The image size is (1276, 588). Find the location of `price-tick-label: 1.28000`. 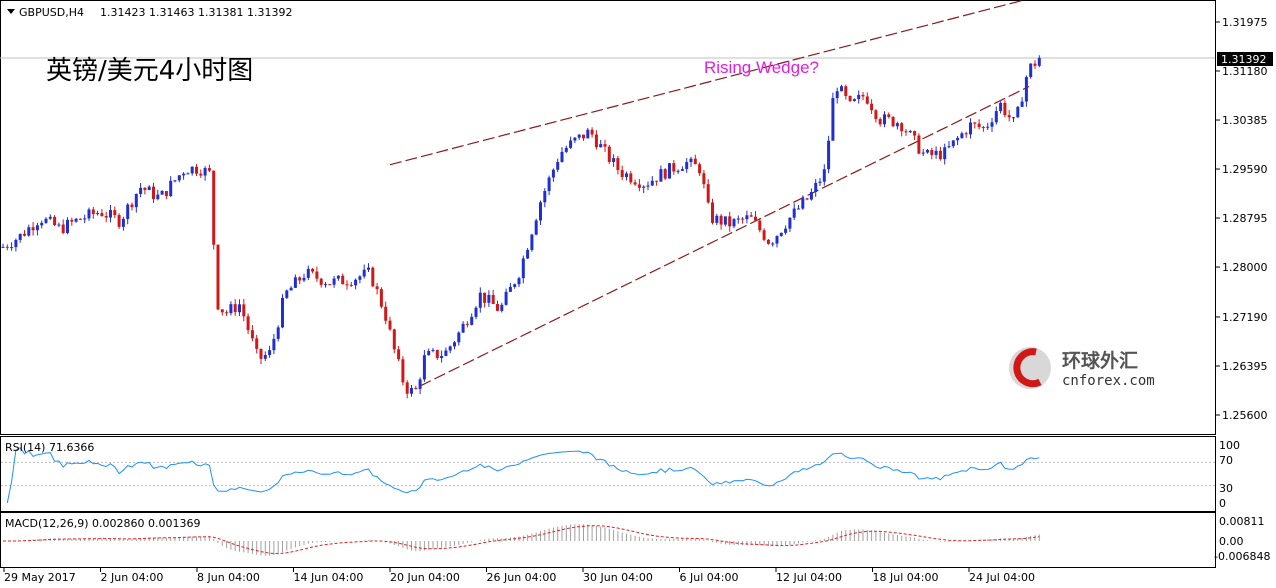

price-tick-label: 1.28000 is located at coordinates (1245, 267).